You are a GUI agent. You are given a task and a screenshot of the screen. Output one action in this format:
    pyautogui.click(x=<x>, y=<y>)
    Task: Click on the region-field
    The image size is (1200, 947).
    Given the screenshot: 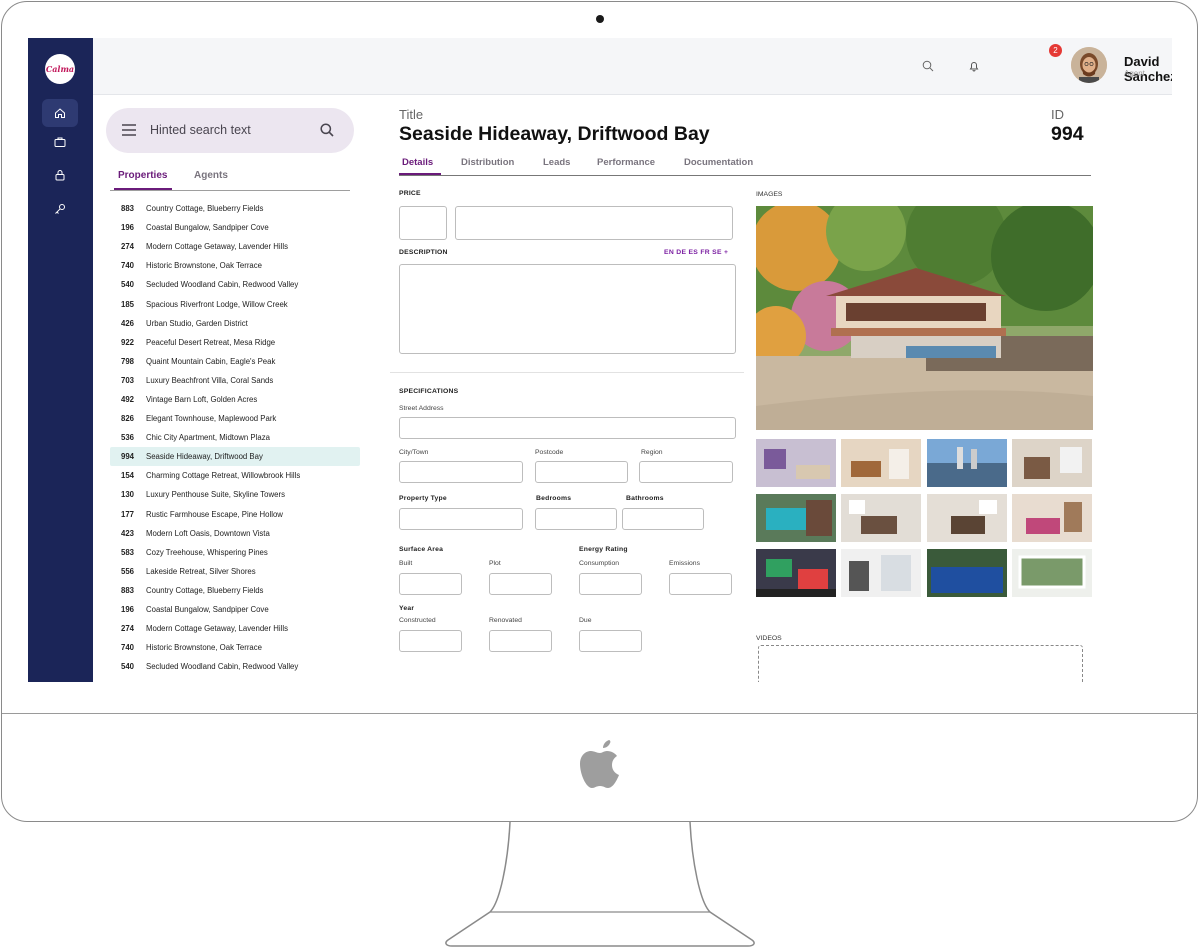 What is the action you would take?
    pyautogui.click(x=686, y=472)
    